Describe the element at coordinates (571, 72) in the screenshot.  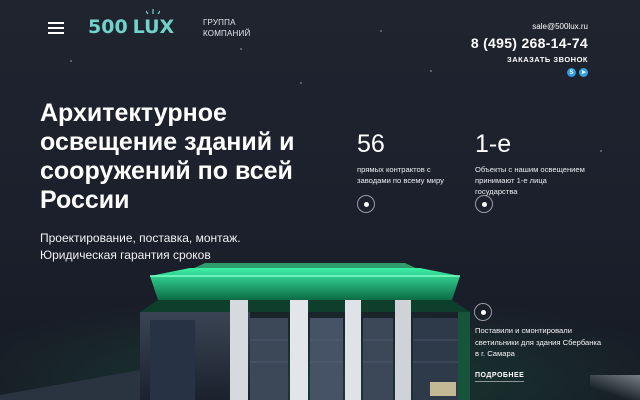
I see `skype-icon: S` at that location.